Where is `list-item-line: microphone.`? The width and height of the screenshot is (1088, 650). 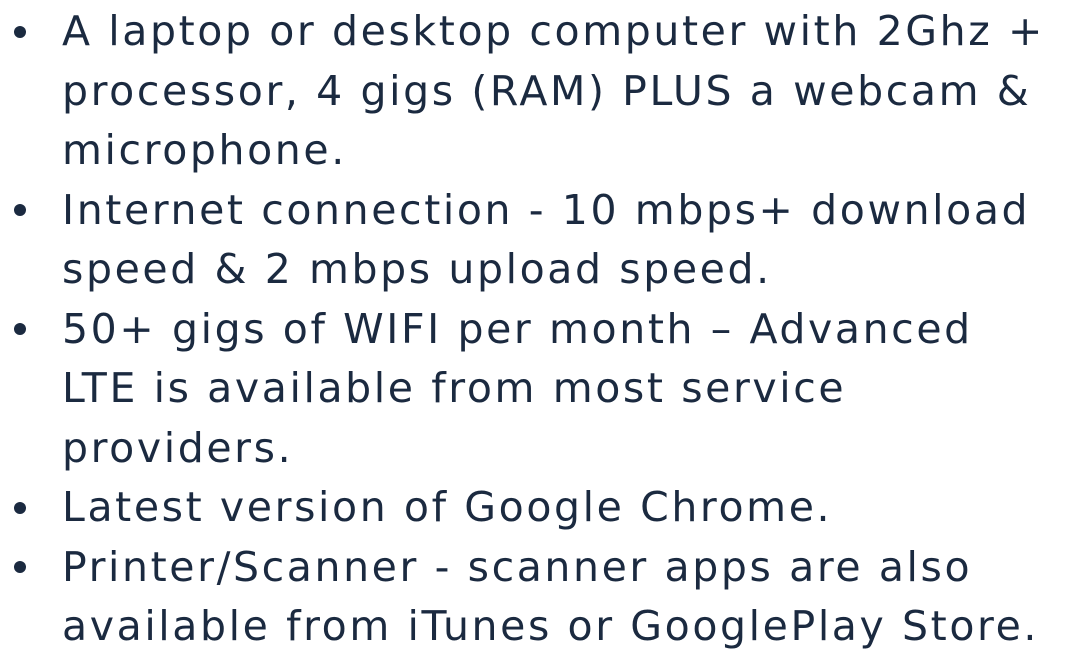
list-item-line: microphone. is located at coordinates (204, 150).